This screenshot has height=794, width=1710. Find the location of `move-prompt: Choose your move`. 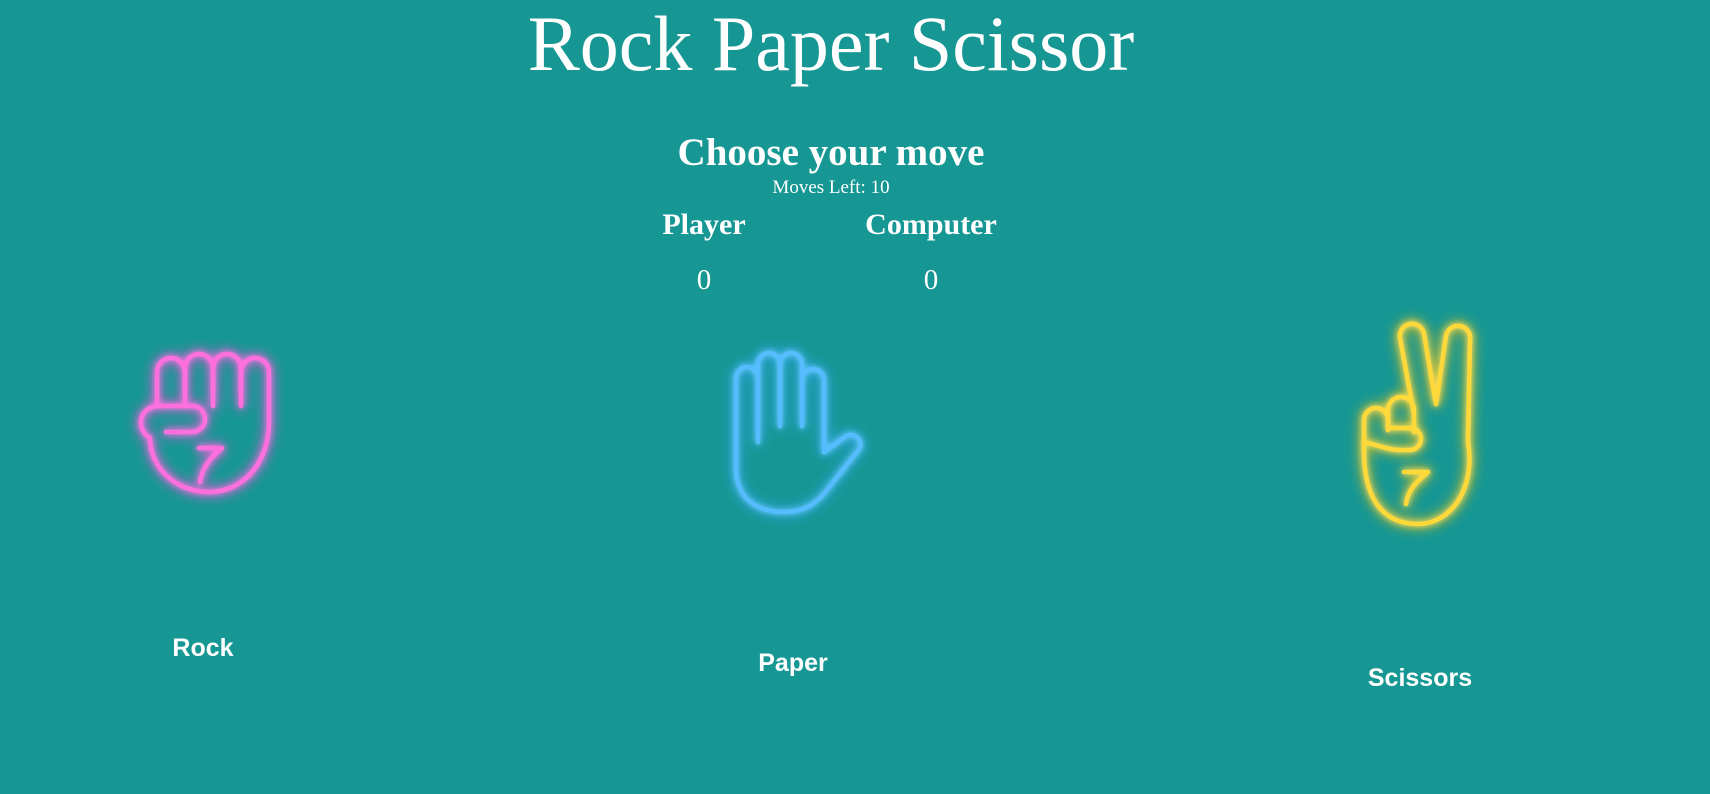

move-prompt: Choose your move is located at coordinates (831, 152).